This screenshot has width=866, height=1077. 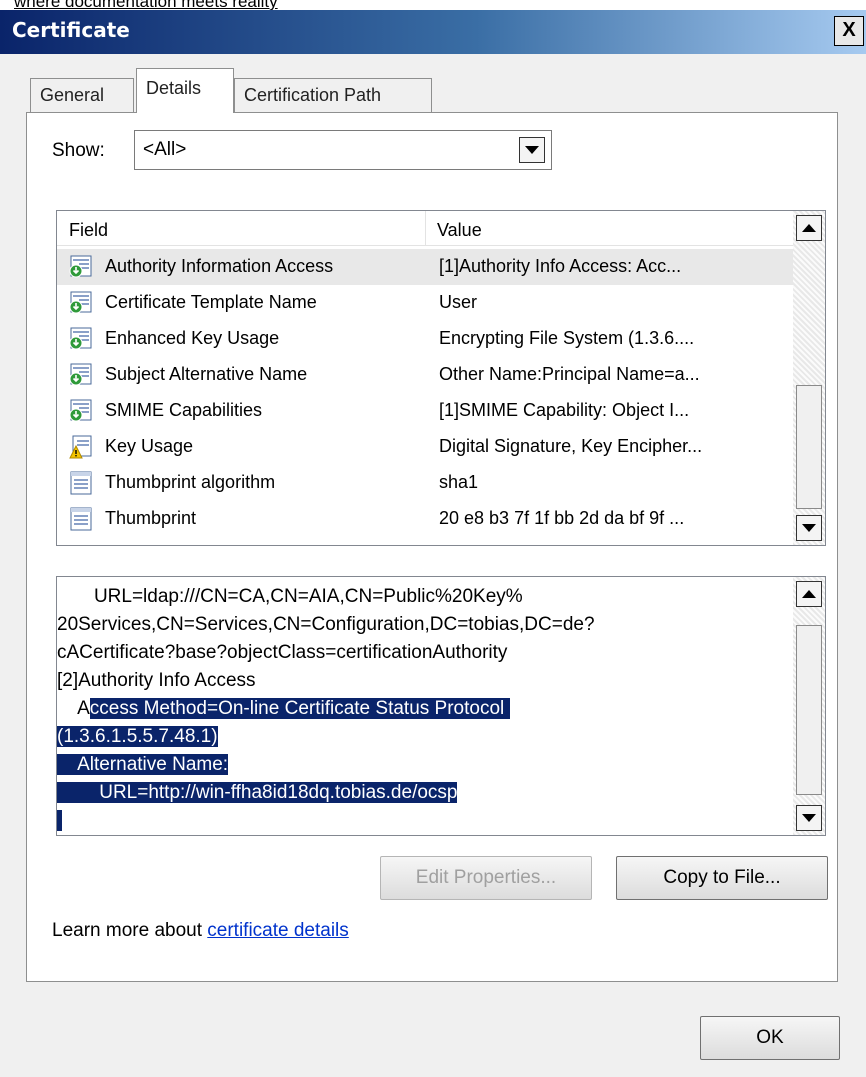 I want to click on detail-scroll-down-button, so click(x=809, y=818).